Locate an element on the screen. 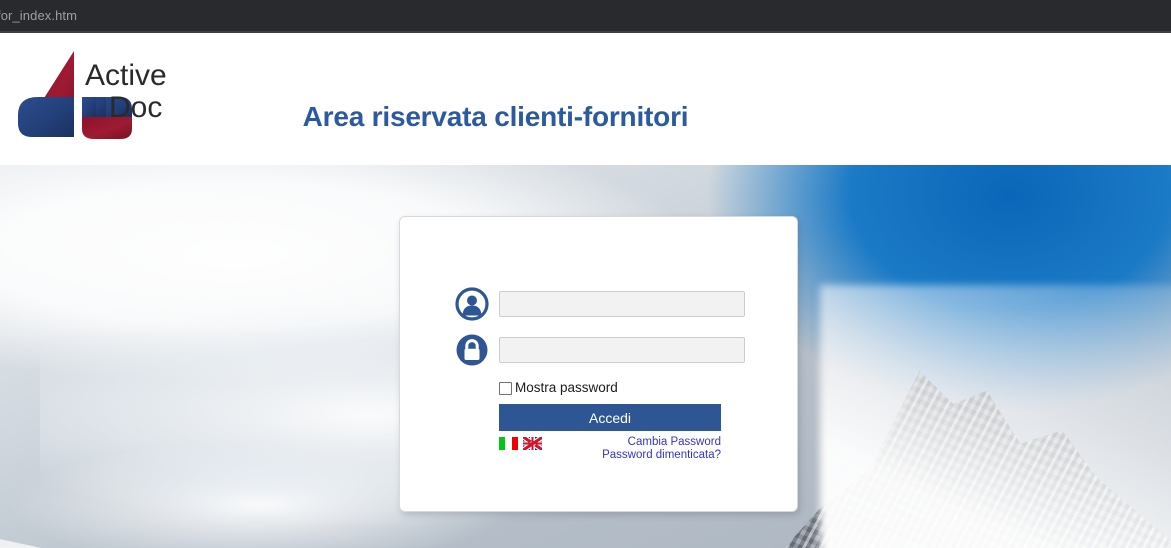  show-password-label: Mostra password is located at coordinates (566, 387).